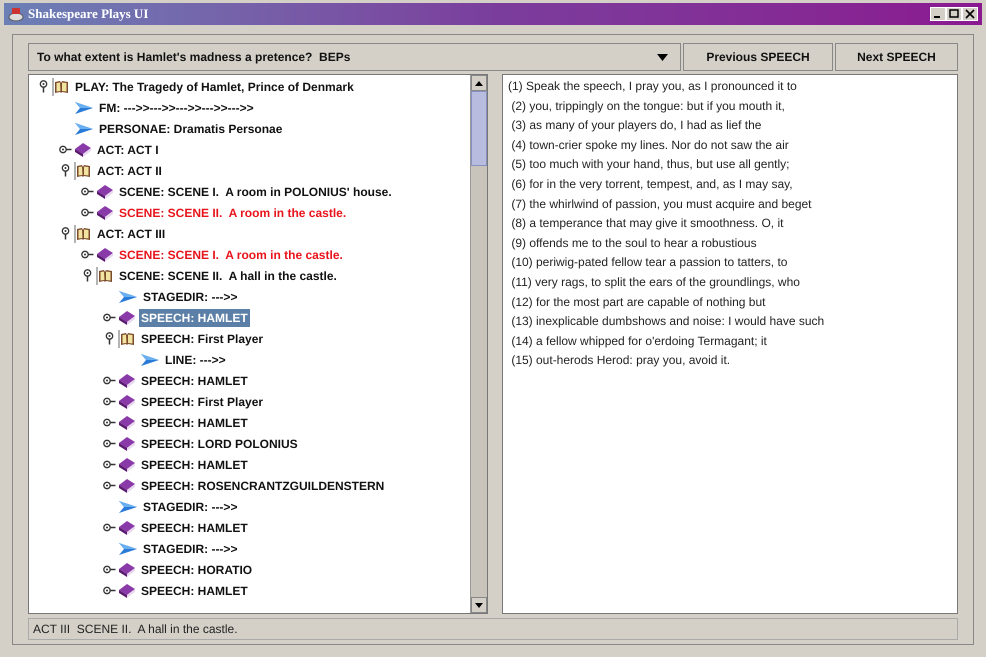 The height and width of the screenshot is (657, 986). Describe the element at coordinates (648, 106) in the screenshot. I see `speech-line: (2) you, trippingly on the tongue: but if you mouth it,` at that location.